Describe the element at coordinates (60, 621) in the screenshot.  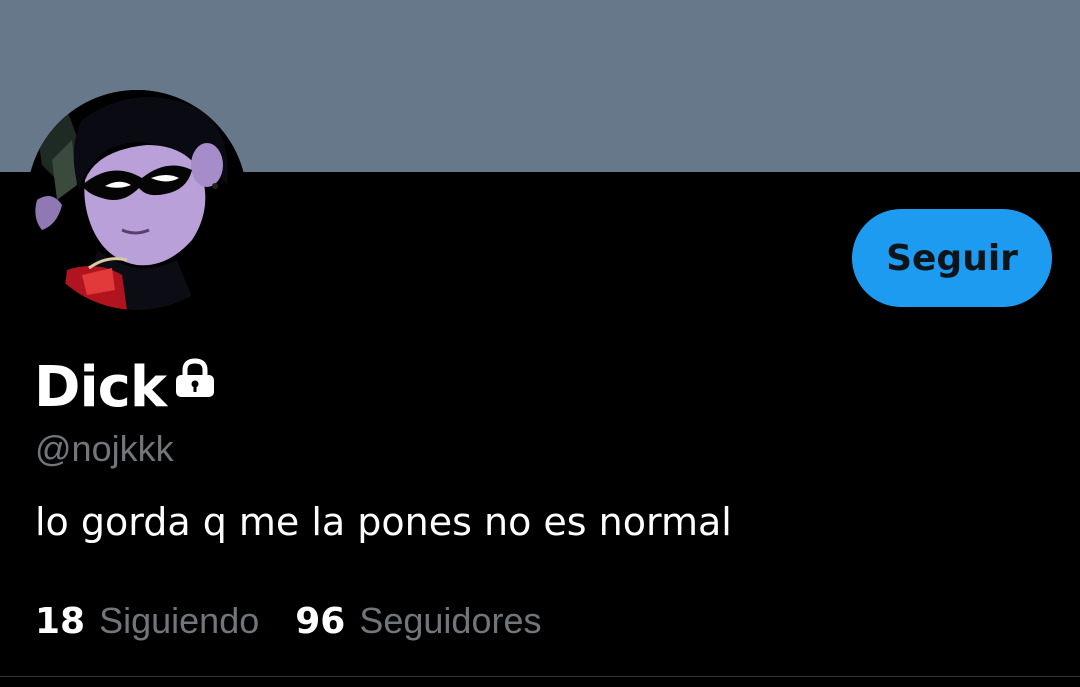
I see `following-count: 18` at that location.